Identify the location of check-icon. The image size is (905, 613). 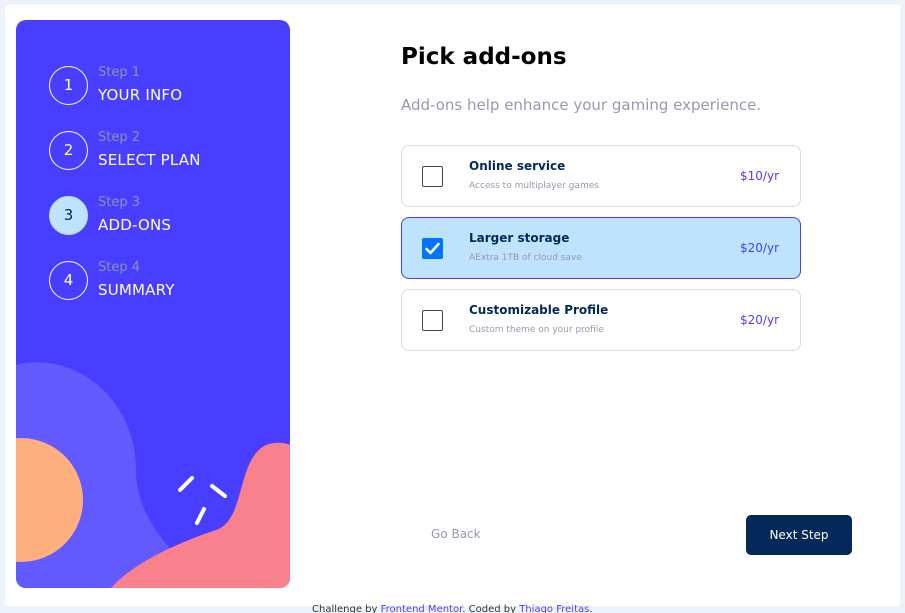
(432, 248).